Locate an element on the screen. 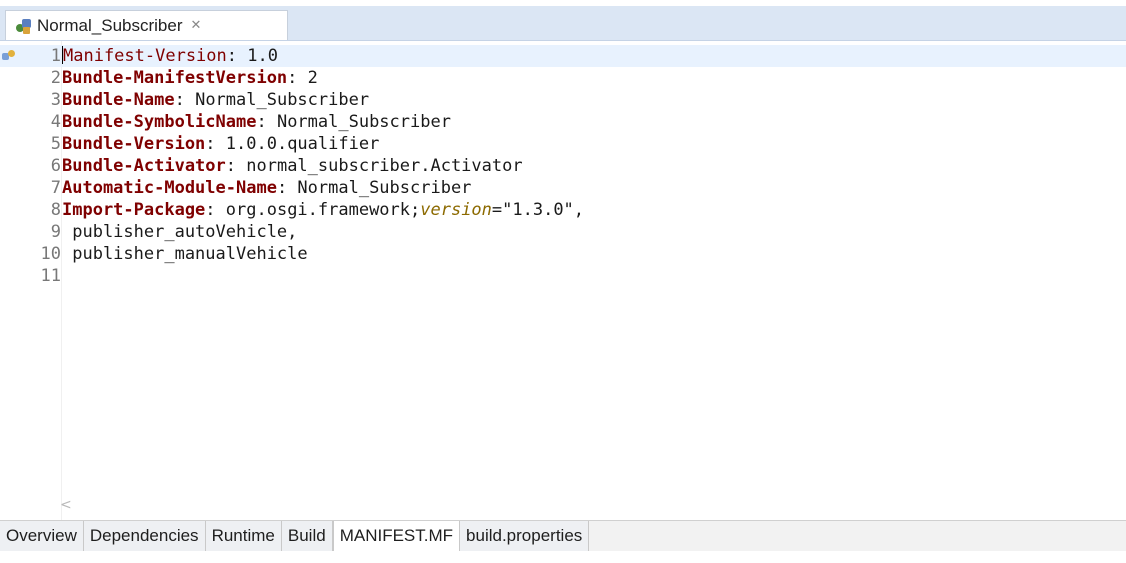 Image resolution: width=1126 pixels, height=563 pixels. editor-tab-bar: Normal_Subscriber ✕ is located at coordinates (563, 23).